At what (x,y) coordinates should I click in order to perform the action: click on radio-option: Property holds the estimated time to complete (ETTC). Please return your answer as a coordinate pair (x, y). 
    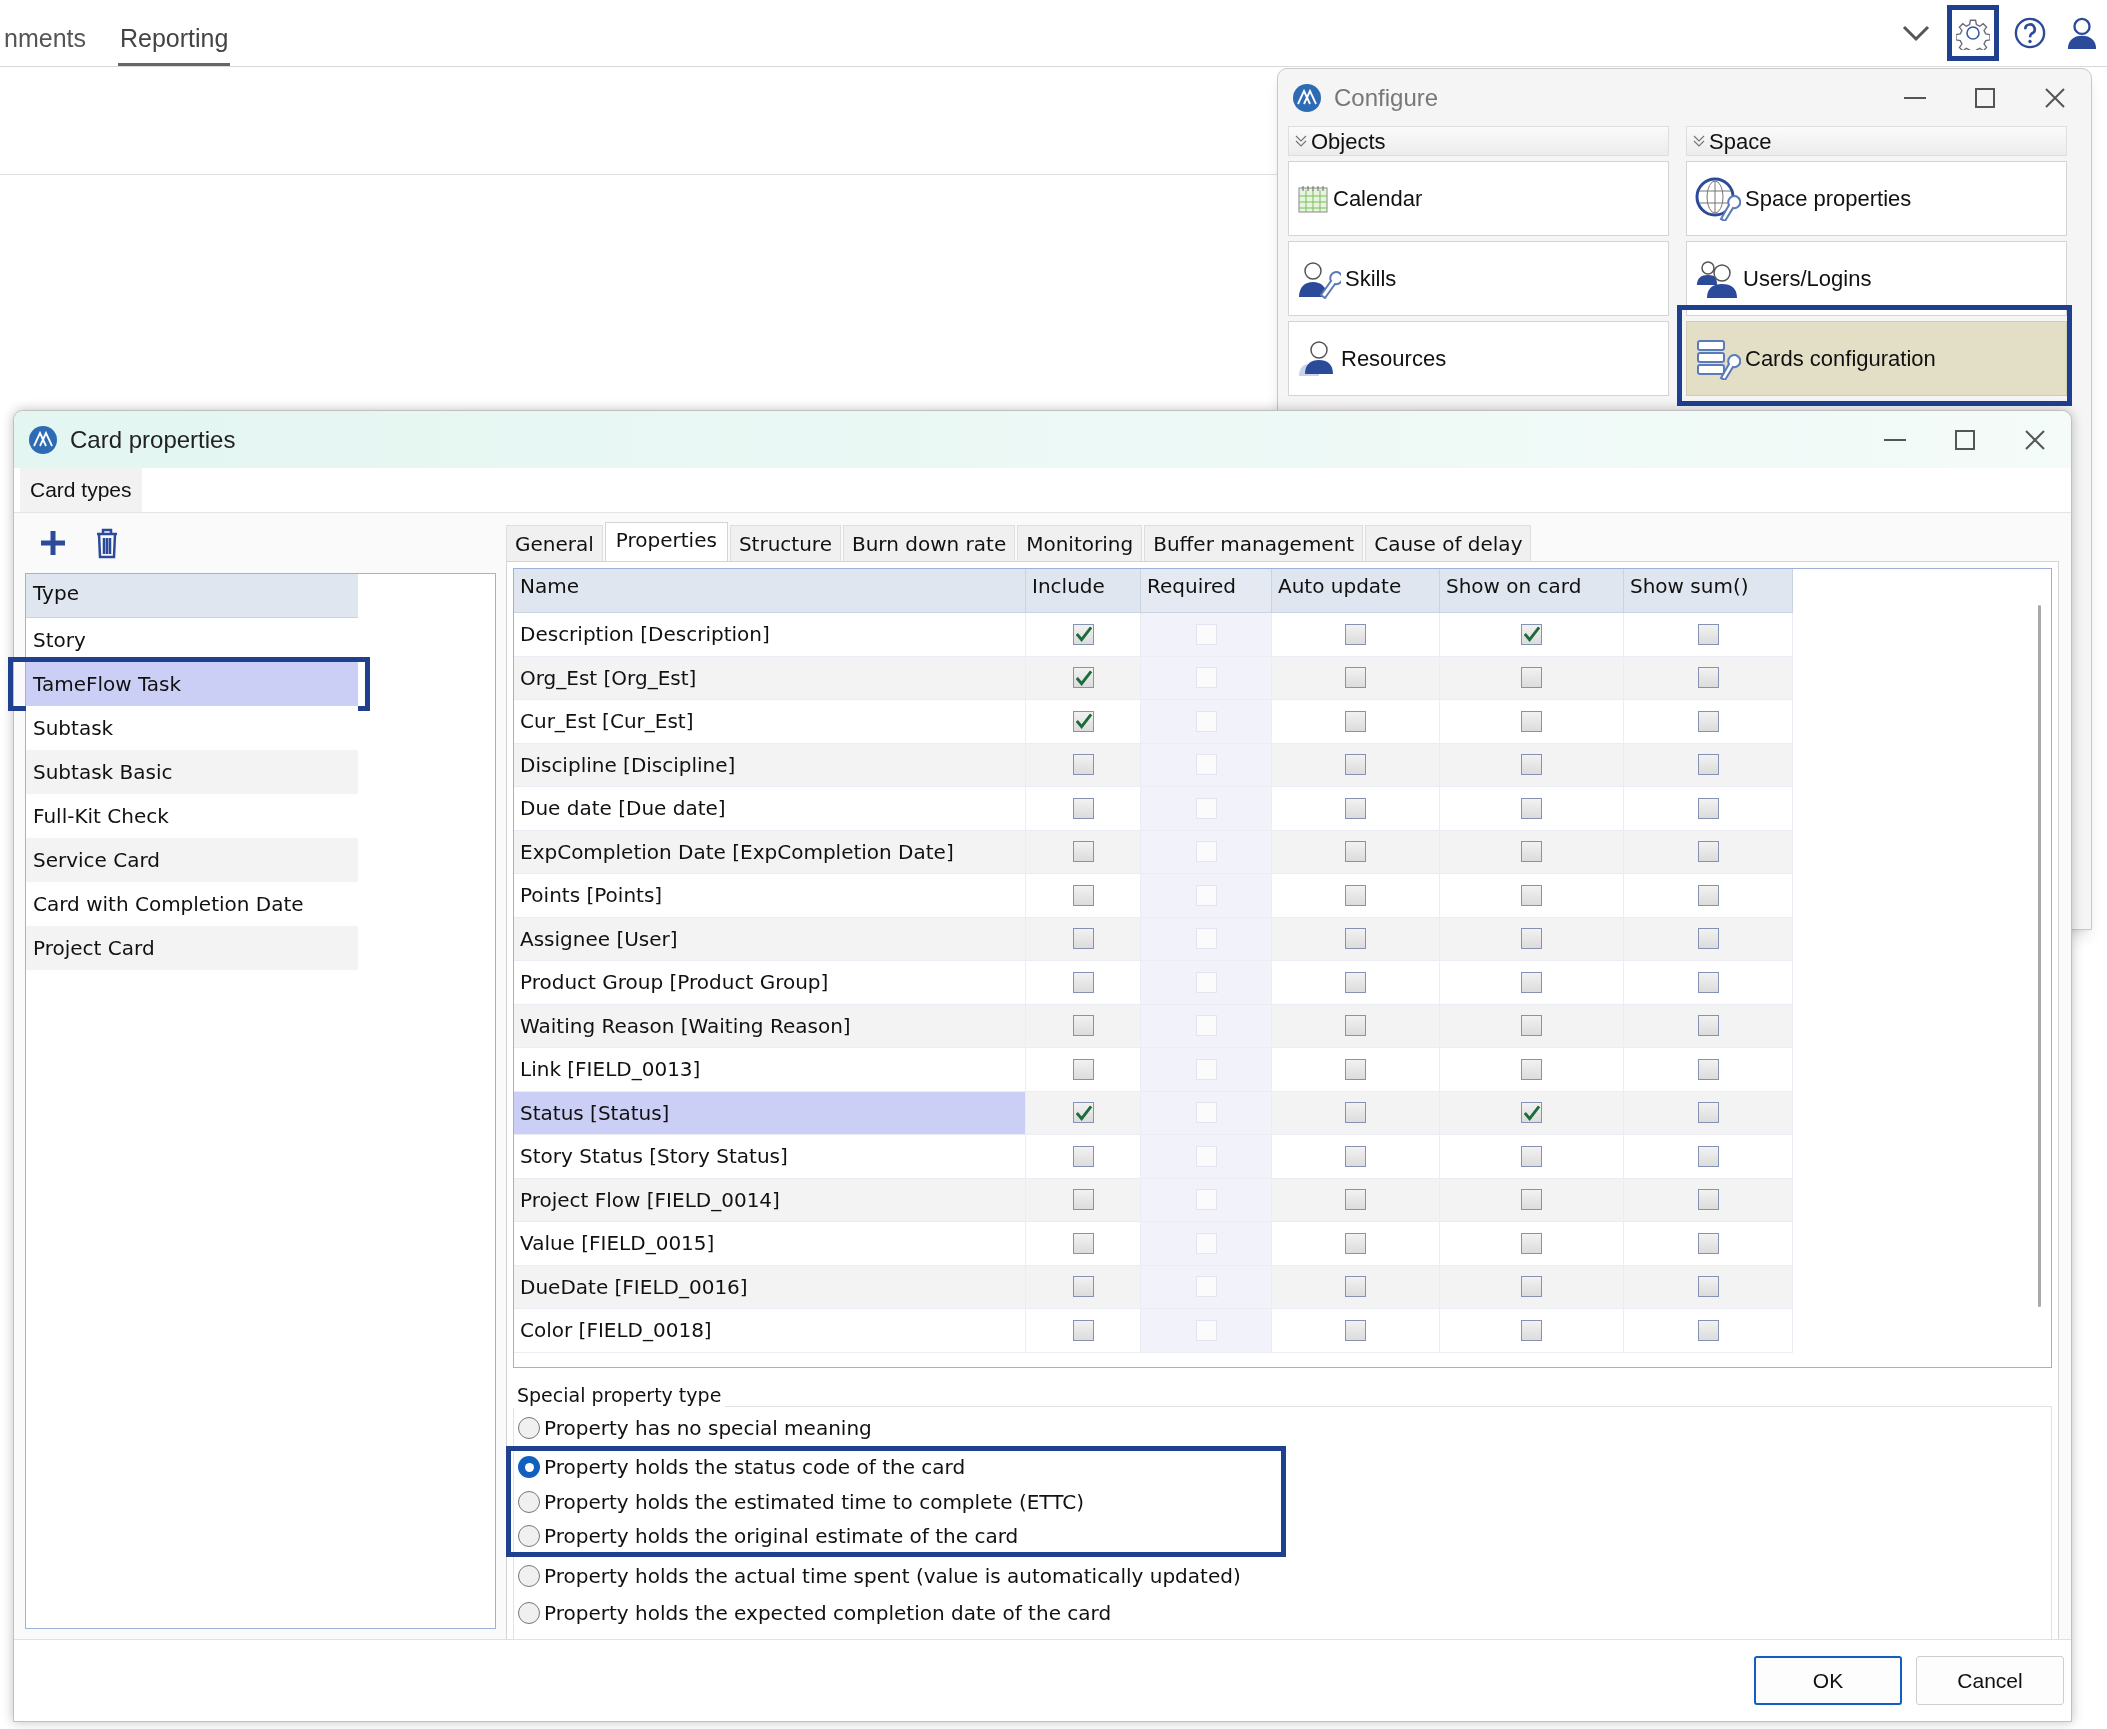
    Looking at the image, I should click on (896, 1501).